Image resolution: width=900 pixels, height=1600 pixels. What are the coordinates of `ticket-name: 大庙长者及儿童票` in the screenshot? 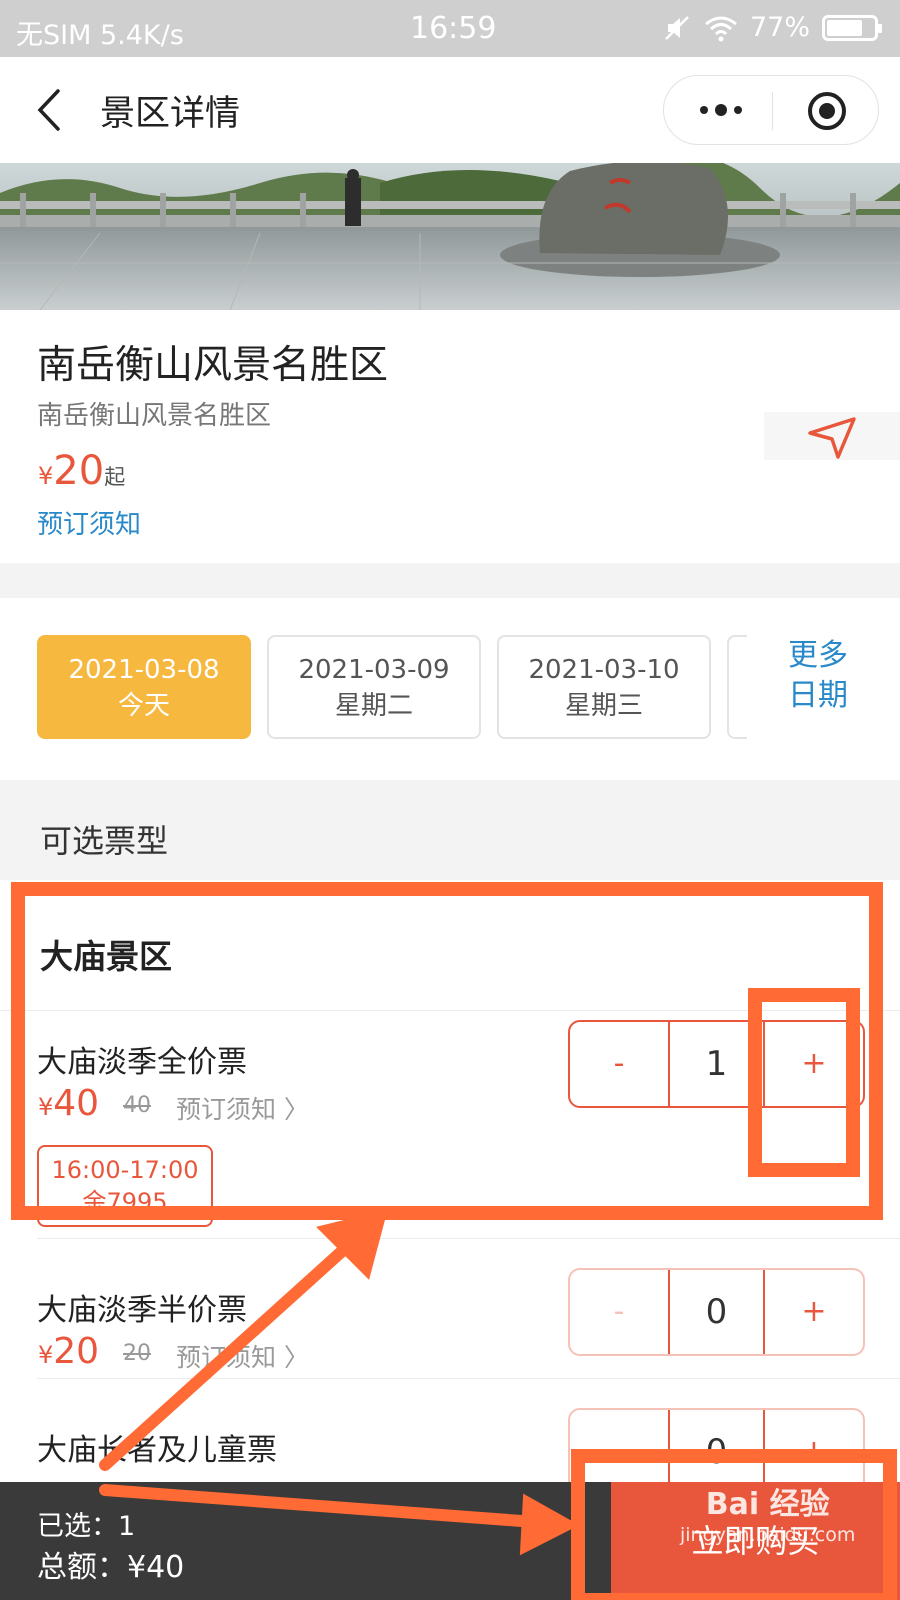 It's located at (157, 1450).